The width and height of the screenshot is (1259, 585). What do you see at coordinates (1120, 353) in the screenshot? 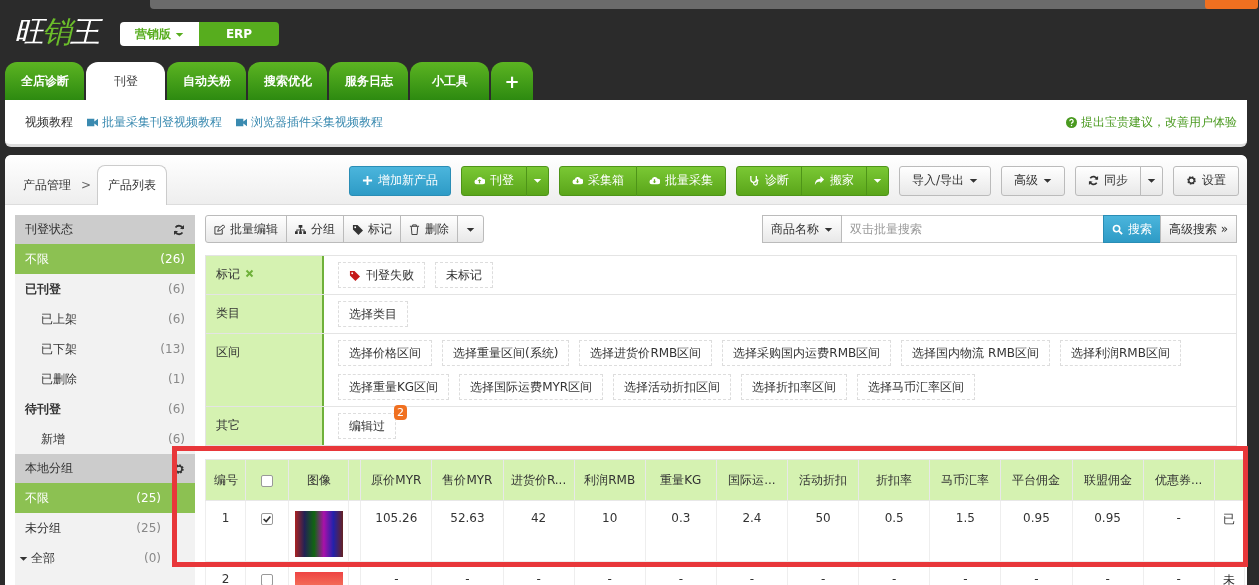
I see `filter-option: 选择利润RMB区间` at bounding box center [1120, 353].